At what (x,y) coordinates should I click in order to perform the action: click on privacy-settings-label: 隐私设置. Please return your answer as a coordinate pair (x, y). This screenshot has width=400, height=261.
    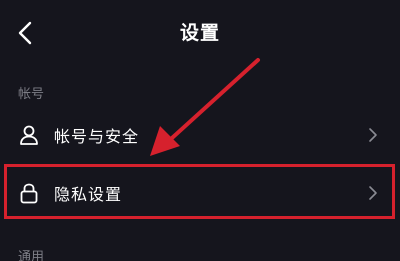
    Looking at the image, I should click on (88, 194).